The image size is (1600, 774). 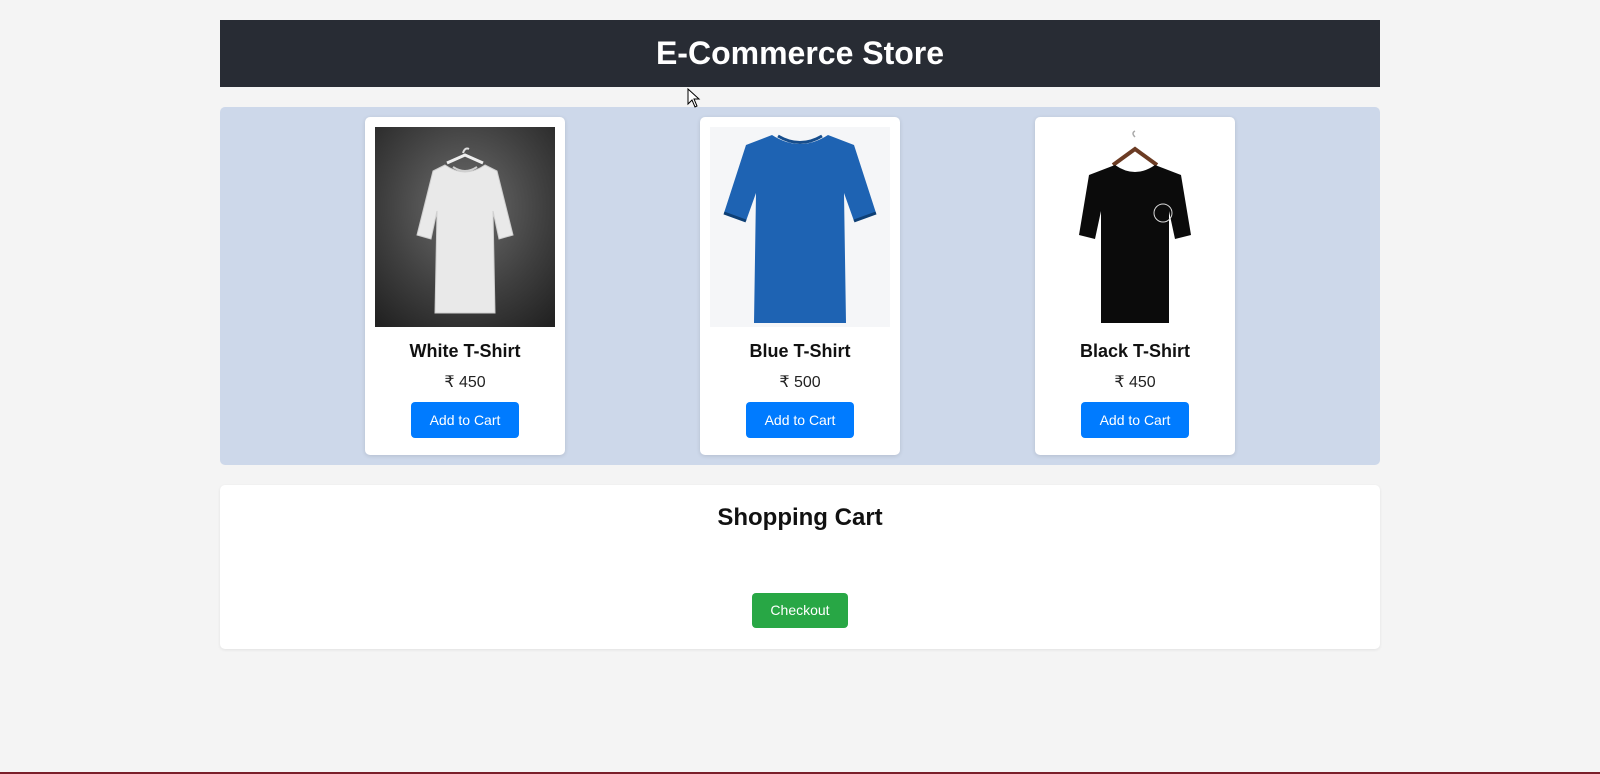 I want to click on product-name: Black T-Shirt, so click(x=1135, y=351).